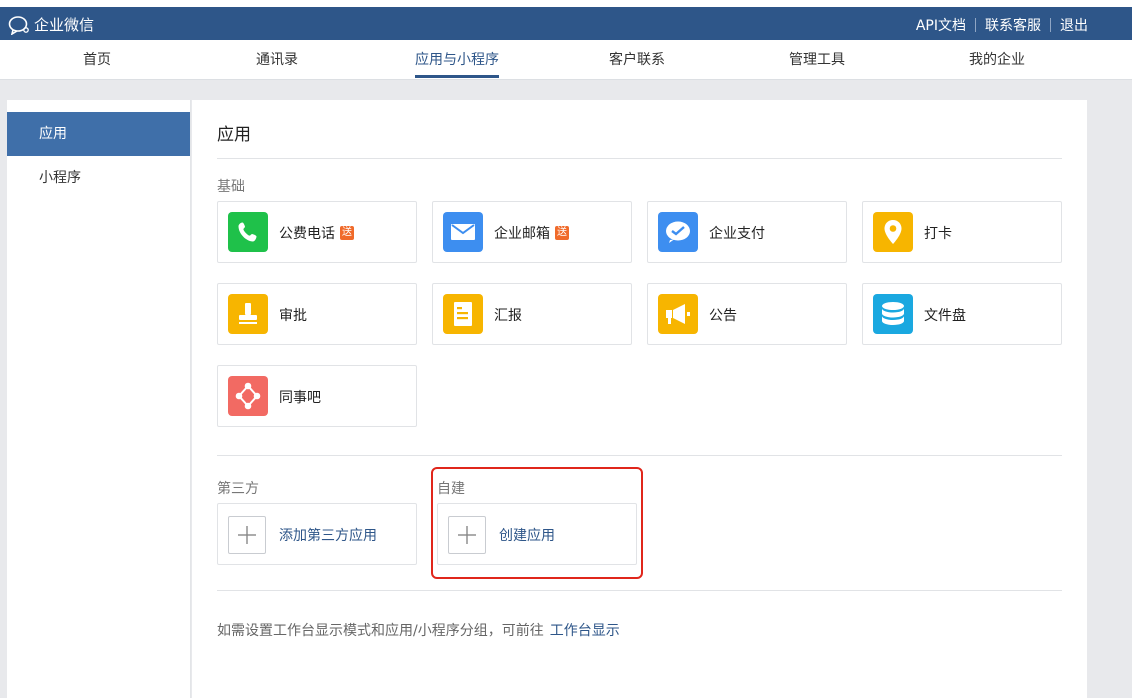 The image size is (1132, 698). What do you see at coordinates (678, 314) in the screenshot?
I see `megaphone-icon` at bounding box center [678, 314].